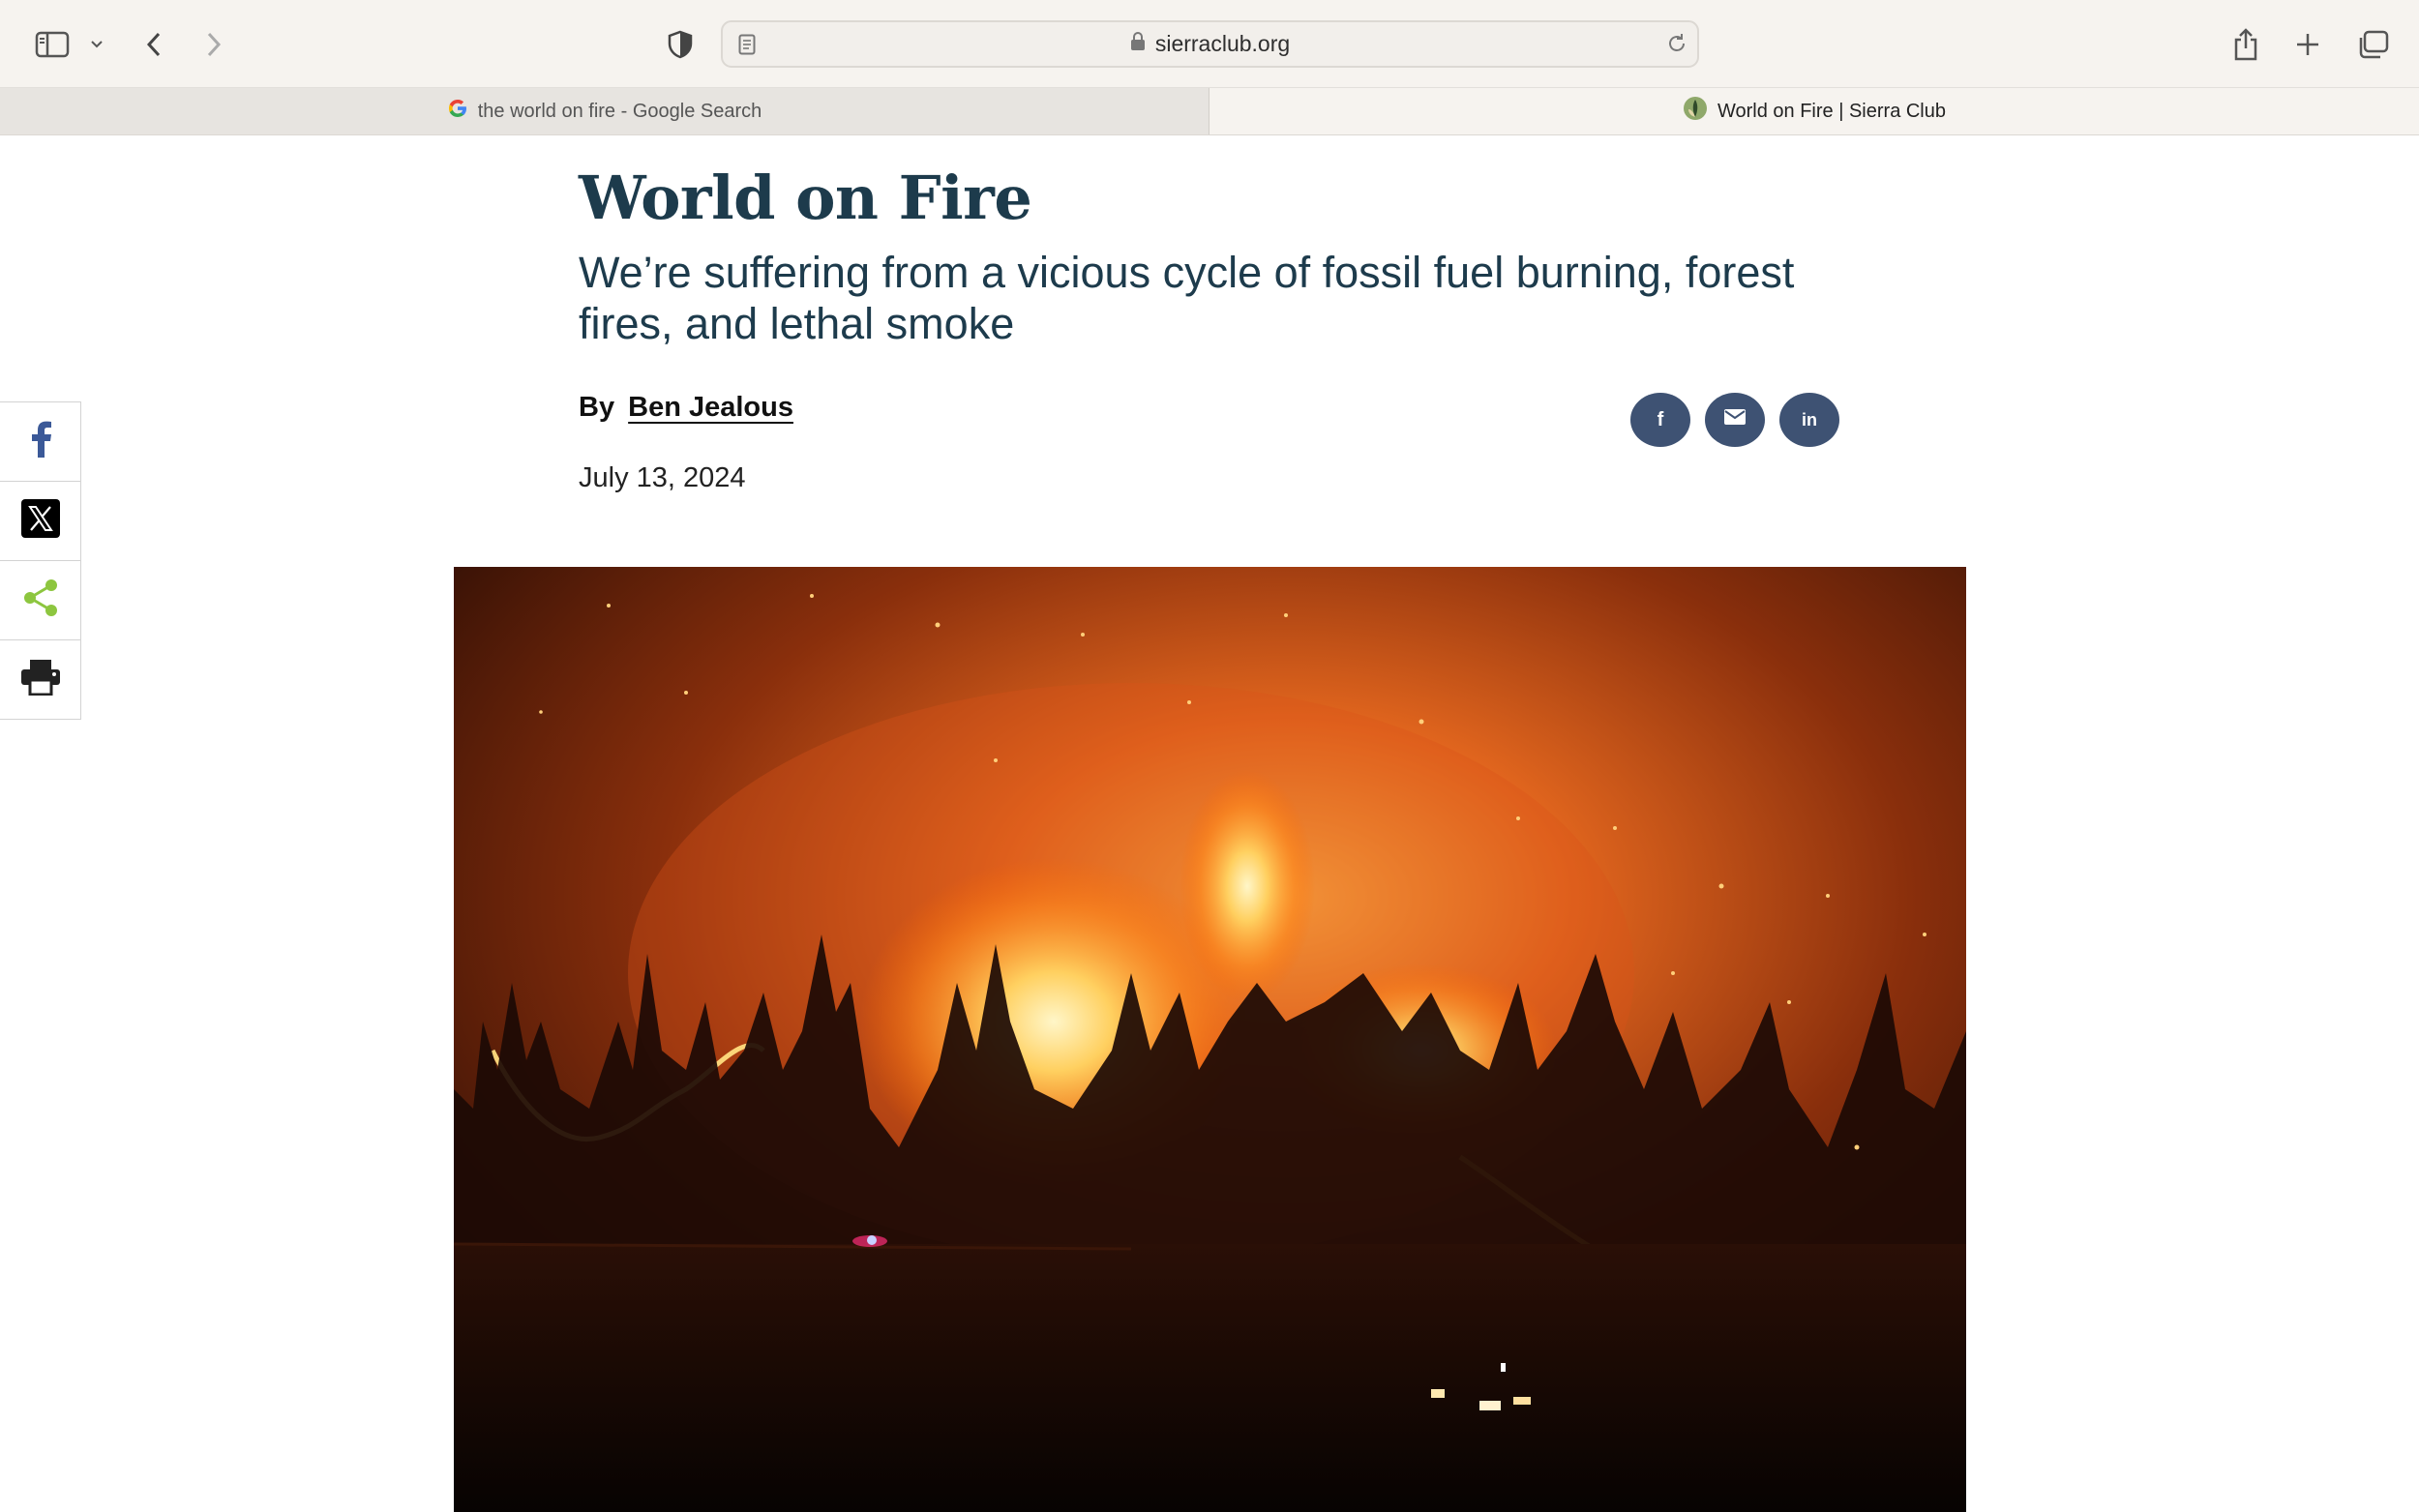 Image resolution: width=2419 pixels, height=1512 pixels. I want to click on tab-google-search: the world on fire - Google Search, so click(605, 111).